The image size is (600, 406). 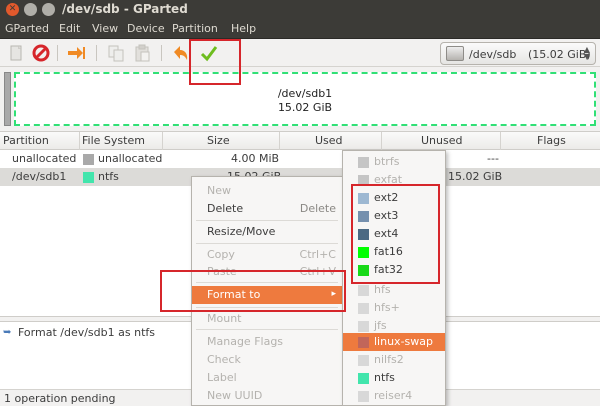 What do you see at coordinates (108, 176) in the screenshot?
I see `cell-filesystem: ntfs` at bounding box center [108, 176].